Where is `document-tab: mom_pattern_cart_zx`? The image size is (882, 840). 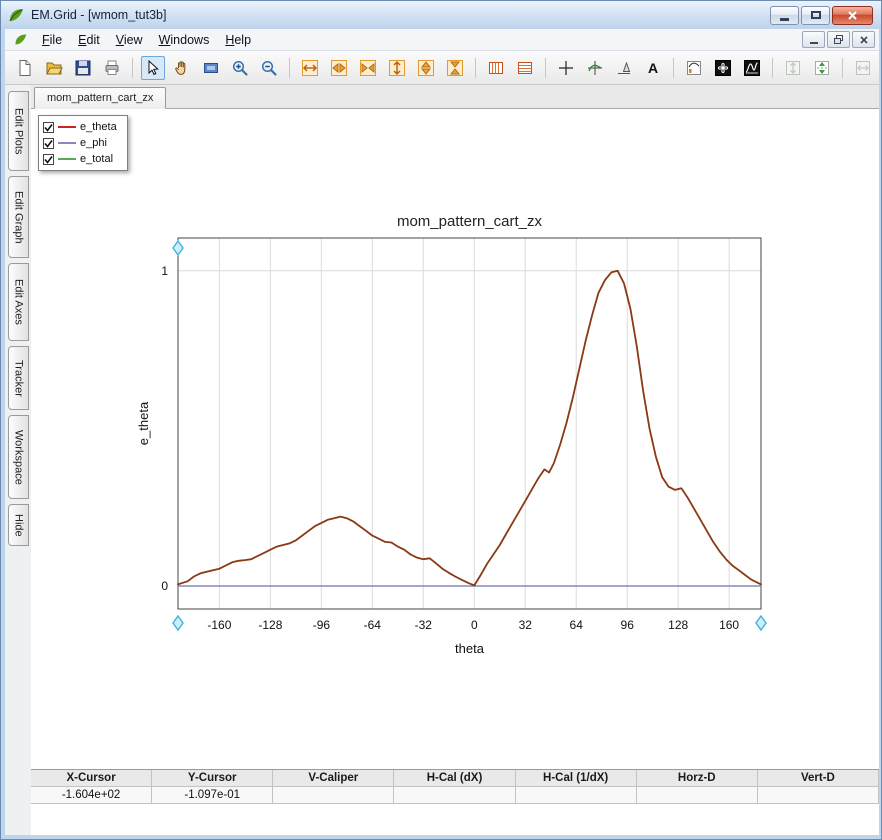 document-tab: mom_pattern_cart_zx is located at coordinates (100, 98).